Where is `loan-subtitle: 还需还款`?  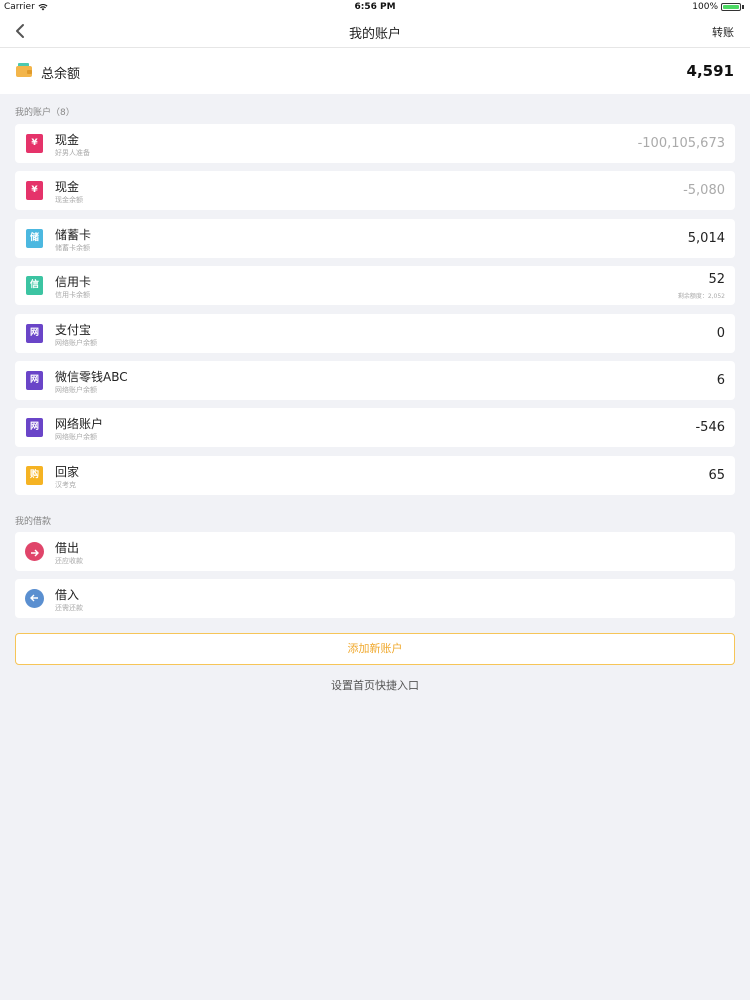 loan-subtitle: 还需还款 is located at coordinates (69, 608).